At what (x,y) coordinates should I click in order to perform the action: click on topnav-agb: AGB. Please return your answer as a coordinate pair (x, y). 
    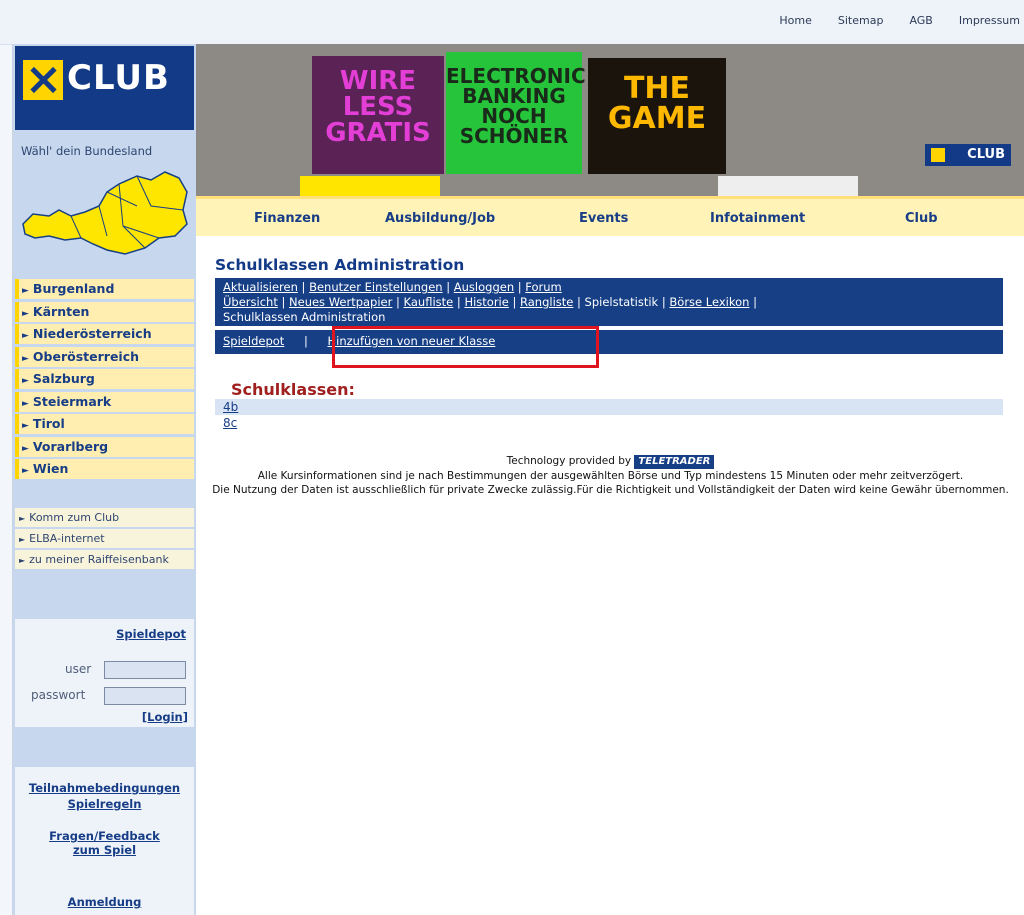
    Looking at the image, I should click on (920, 20).